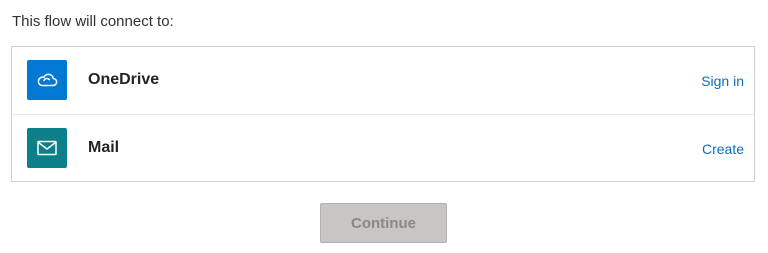  What do you see at coordinates (124, 79) in the screenshot?
I see `connection-name-onedrive: OneDrive` at bounding box center [124, 79].